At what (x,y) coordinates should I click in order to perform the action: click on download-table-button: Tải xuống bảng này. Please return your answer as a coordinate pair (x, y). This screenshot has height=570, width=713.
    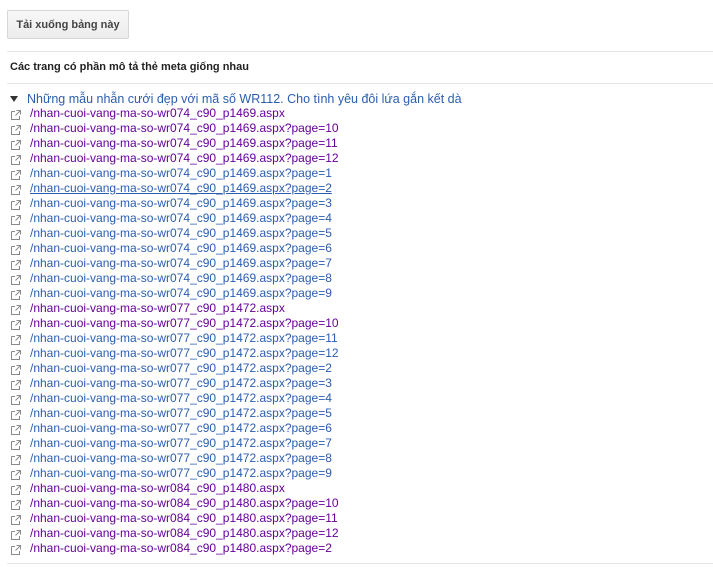
    Looking at the image, I should click on (68, 24).